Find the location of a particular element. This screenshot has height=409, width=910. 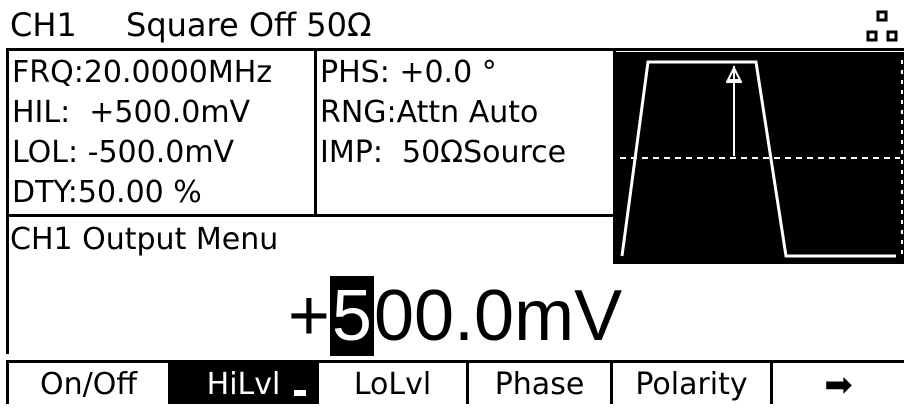

softkey-lolvl: LoLvl is located at coordinates (391, 382).